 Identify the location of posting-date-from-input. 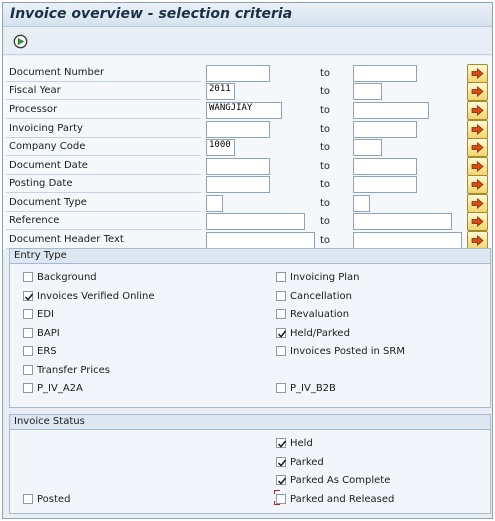
(238, 184).